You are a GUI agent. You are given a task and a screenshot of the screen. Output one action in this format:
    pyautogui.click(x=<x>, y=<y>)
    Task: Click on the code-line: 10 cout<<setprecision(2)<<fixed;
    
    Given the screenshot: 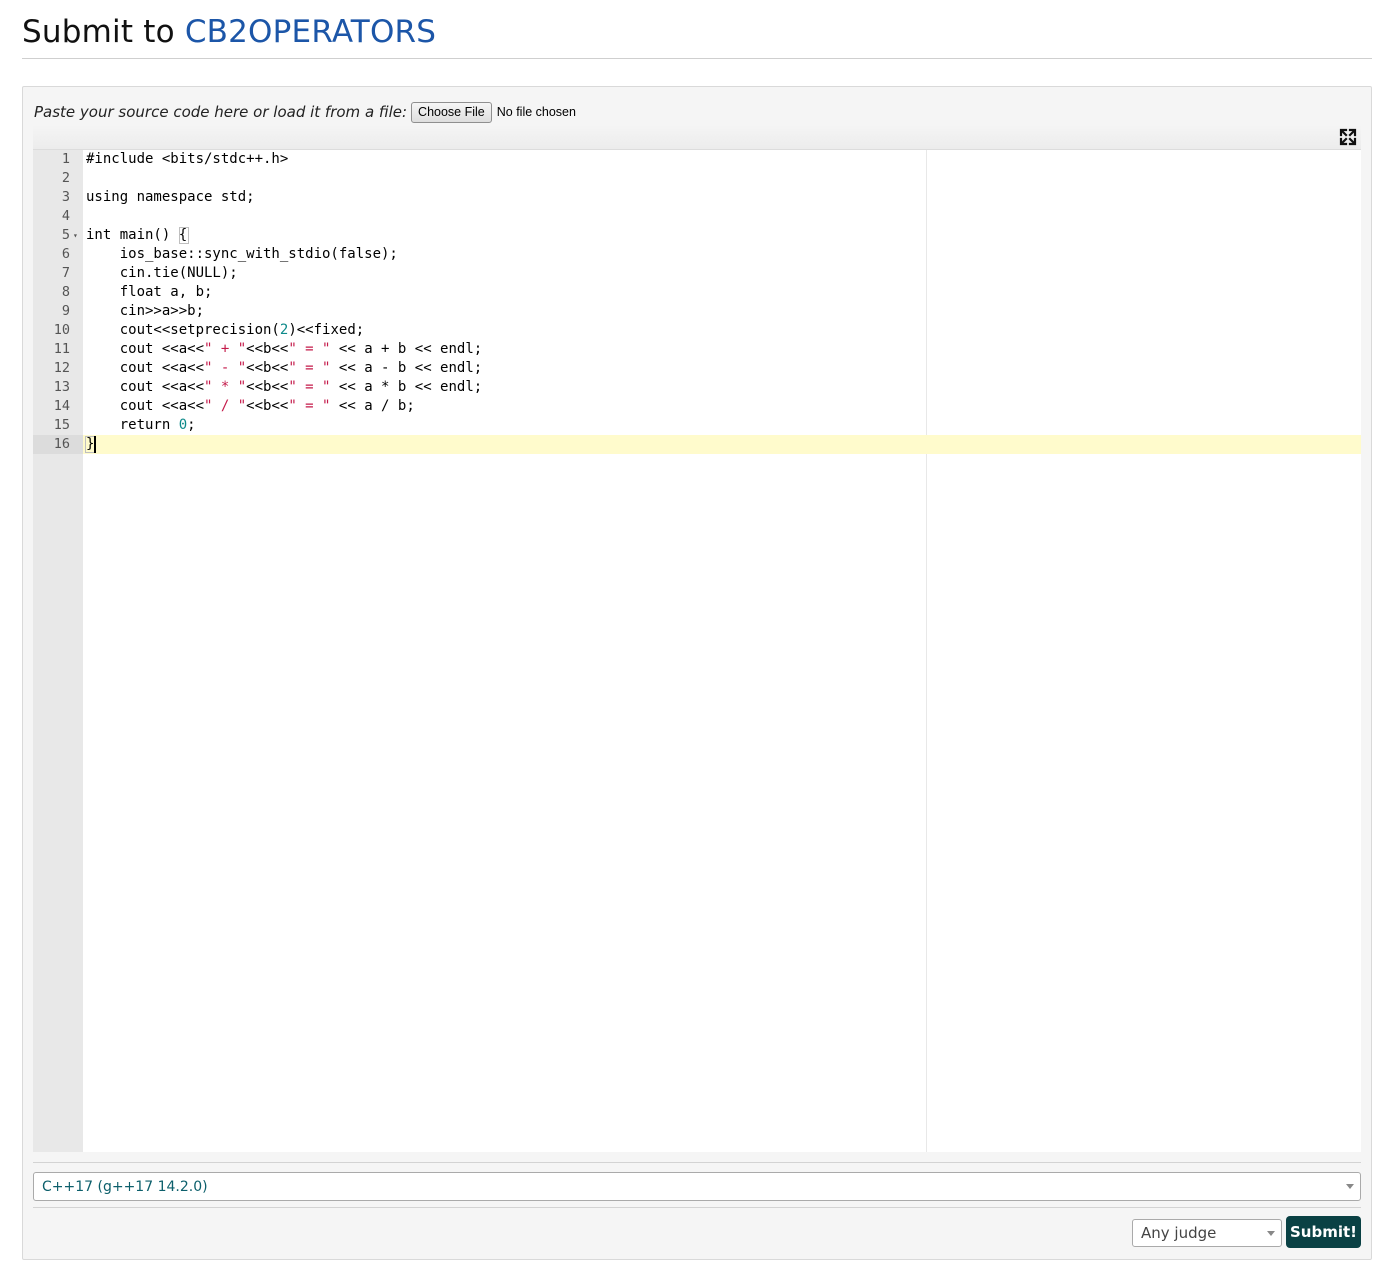 What is the action you would take?
    pyautogui.click(x=697, y=330)
    